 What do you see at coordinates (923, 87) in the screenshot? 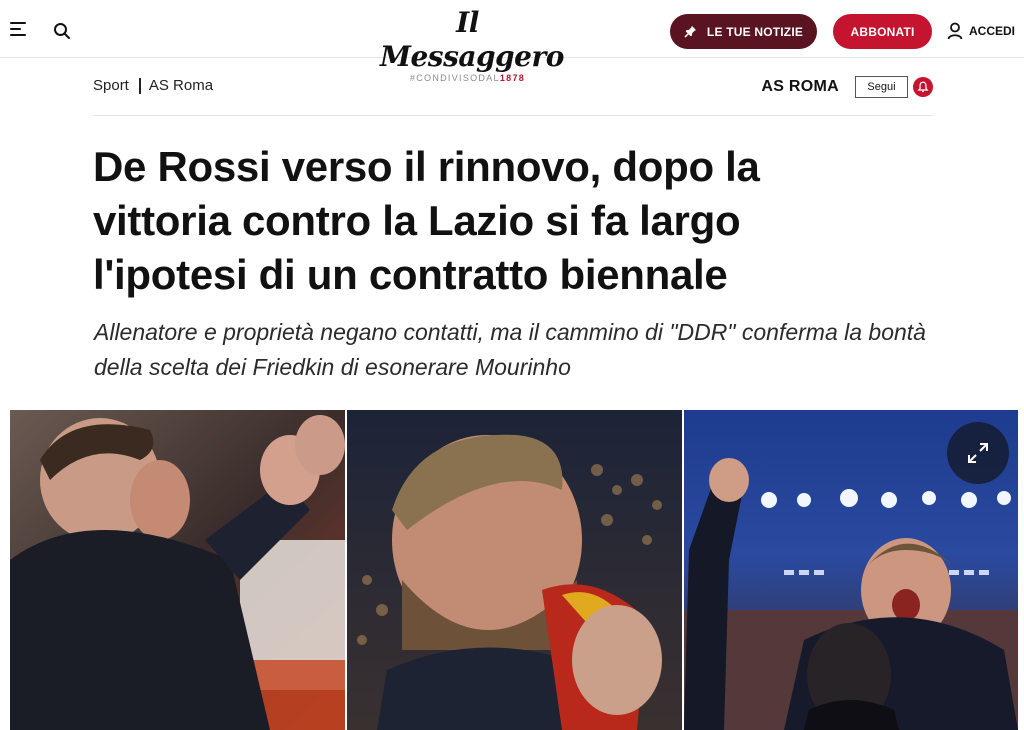
I see `bell-icon` at bounding box center [923, 87].